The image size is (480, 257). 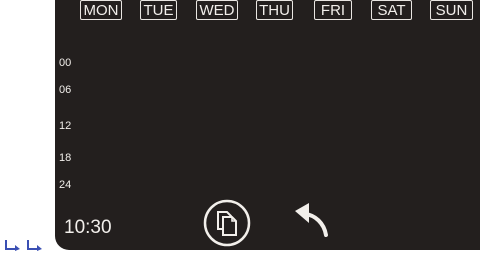 What do you see at coordinates (88, 227) in the screenshot?
I see `current-time: 10:30` at bounding box center [88, 227].